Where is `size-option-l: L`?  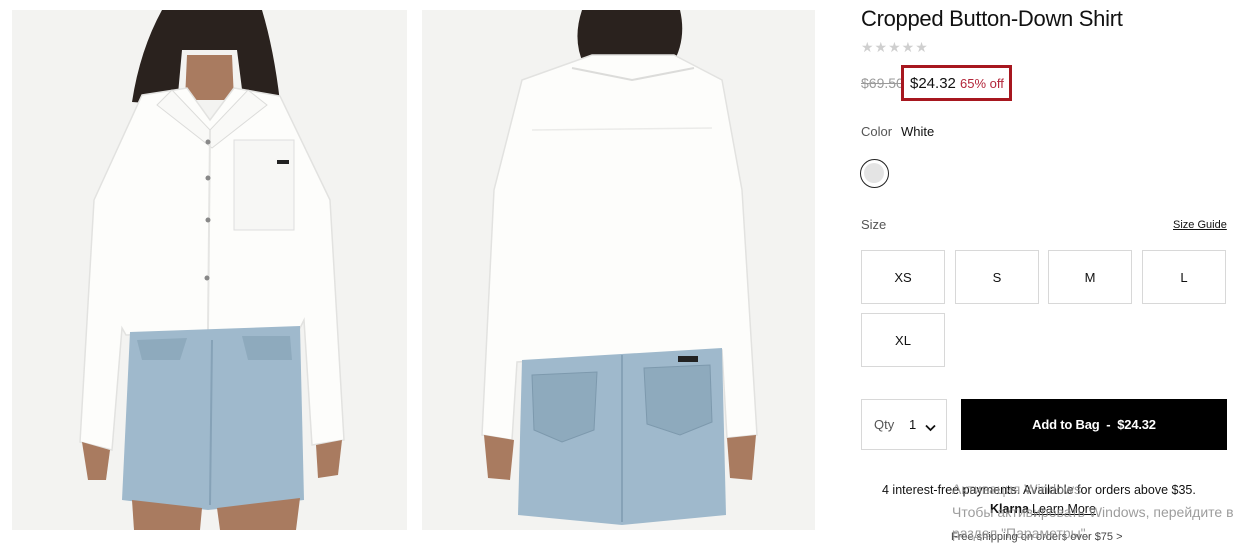 size-option-l: L is located at coordinates (1184, 277).